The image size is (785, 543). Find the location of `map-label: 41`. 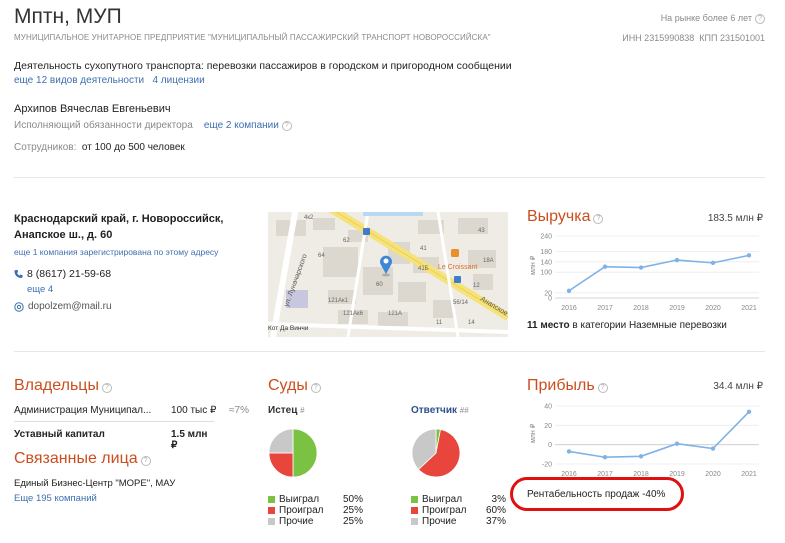

map-label: 41 is located at coordinates (423, 249).